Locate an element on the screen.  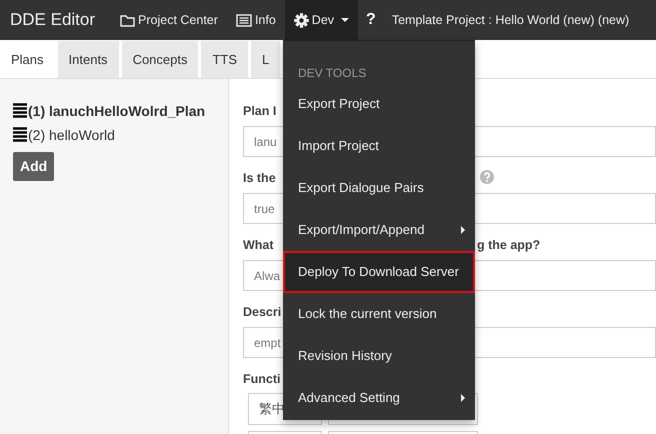
field-label: Functi is located at coordinates (262, 379).